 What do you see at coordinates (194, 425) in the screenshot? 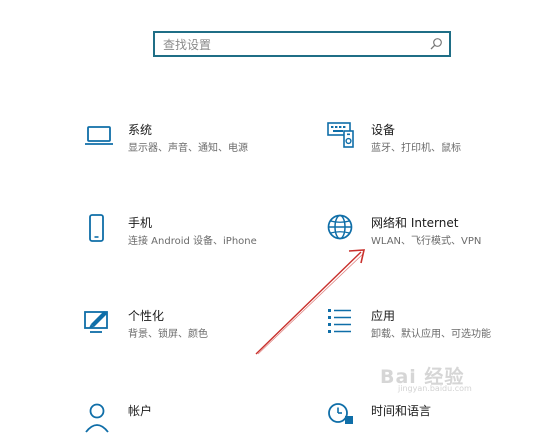
I see `tile-accounts: 帐户` at bounding box center [194, 425].